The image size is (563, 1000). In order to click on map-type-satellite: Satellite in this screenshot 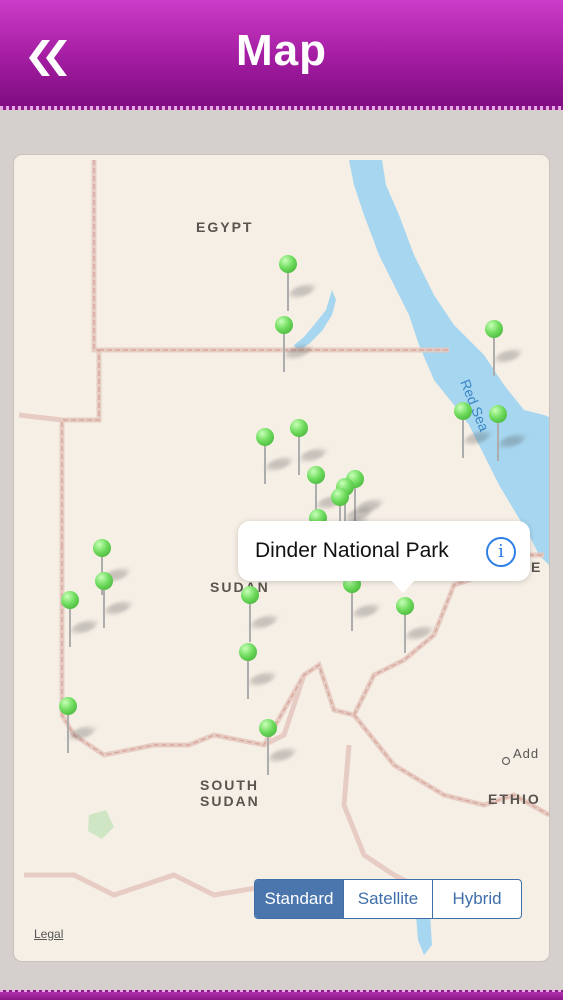, I will do `click(387, 899)`.